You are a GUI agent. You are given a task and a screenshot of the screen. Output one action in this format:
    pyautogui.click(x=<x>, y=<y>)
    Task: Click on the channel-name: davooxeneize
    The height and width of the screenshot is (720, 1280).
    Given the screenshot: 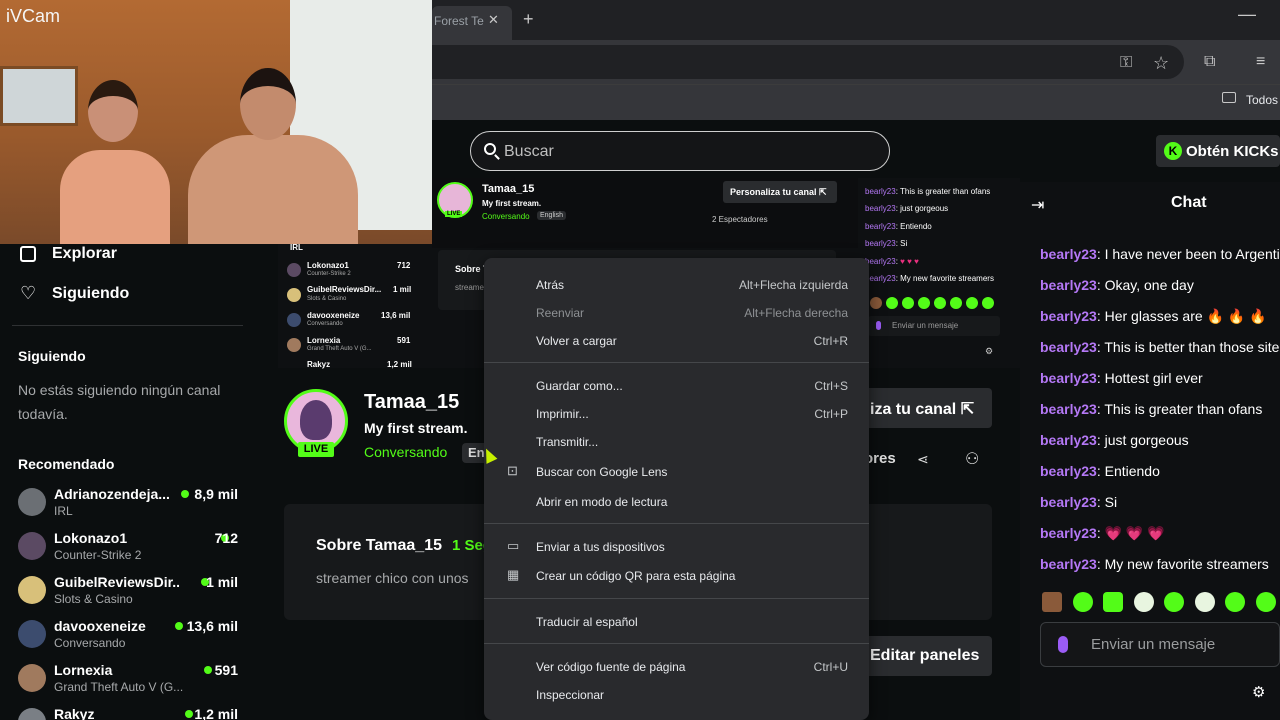 What is the action you would take?
    pyautogui.click(x=100, y=626)
    